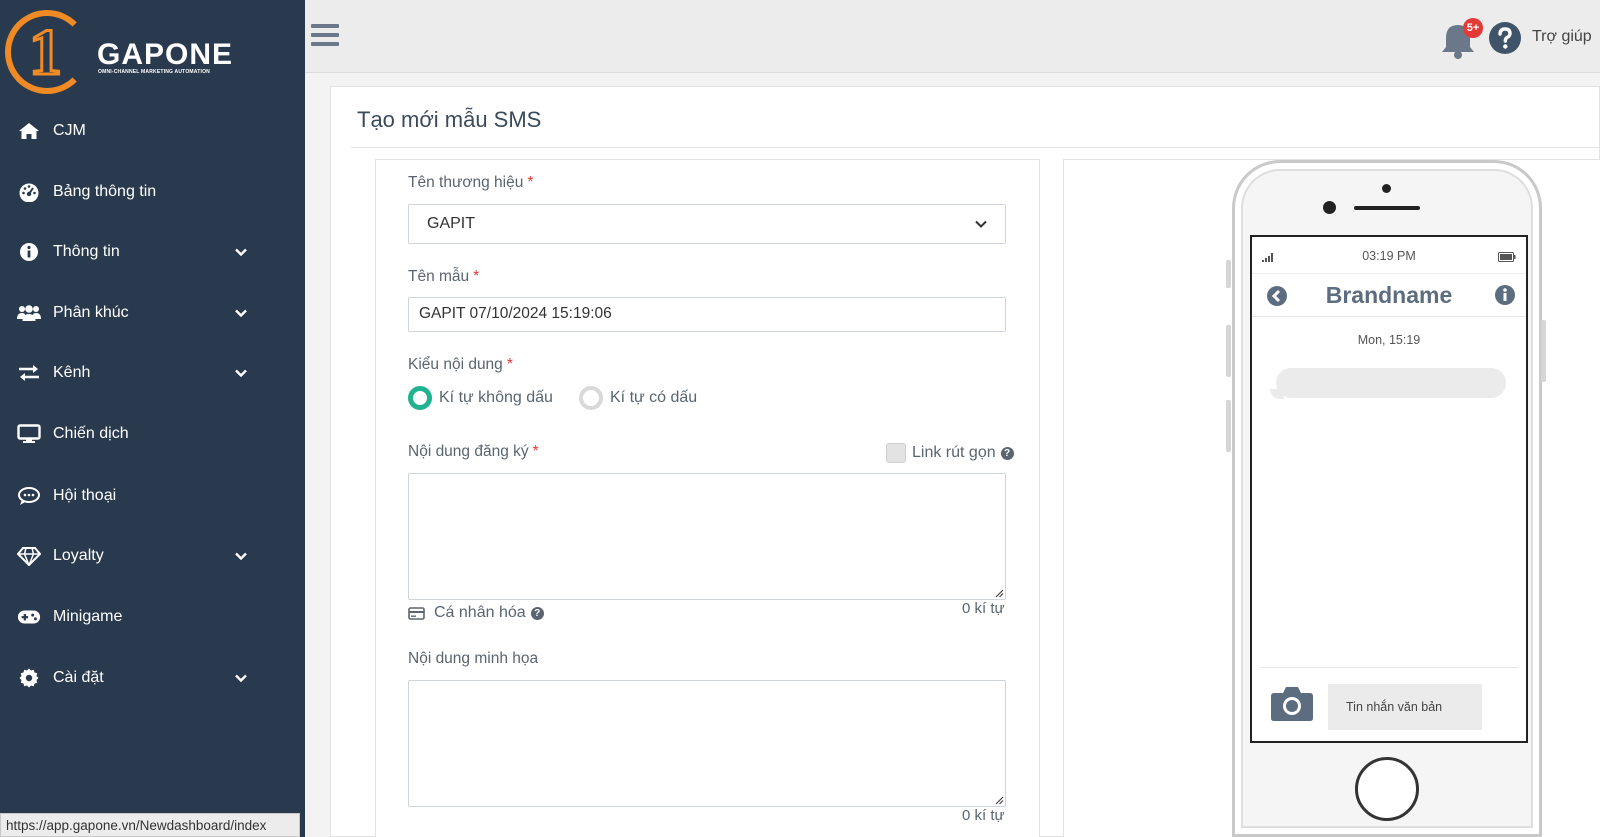 This screenshot has height=837, width=1600. What do you see at coordinates (152, 678) in the screenshot?
I see `sidebar-item-settings: Cài đặt` at bounding box center [152, 678].